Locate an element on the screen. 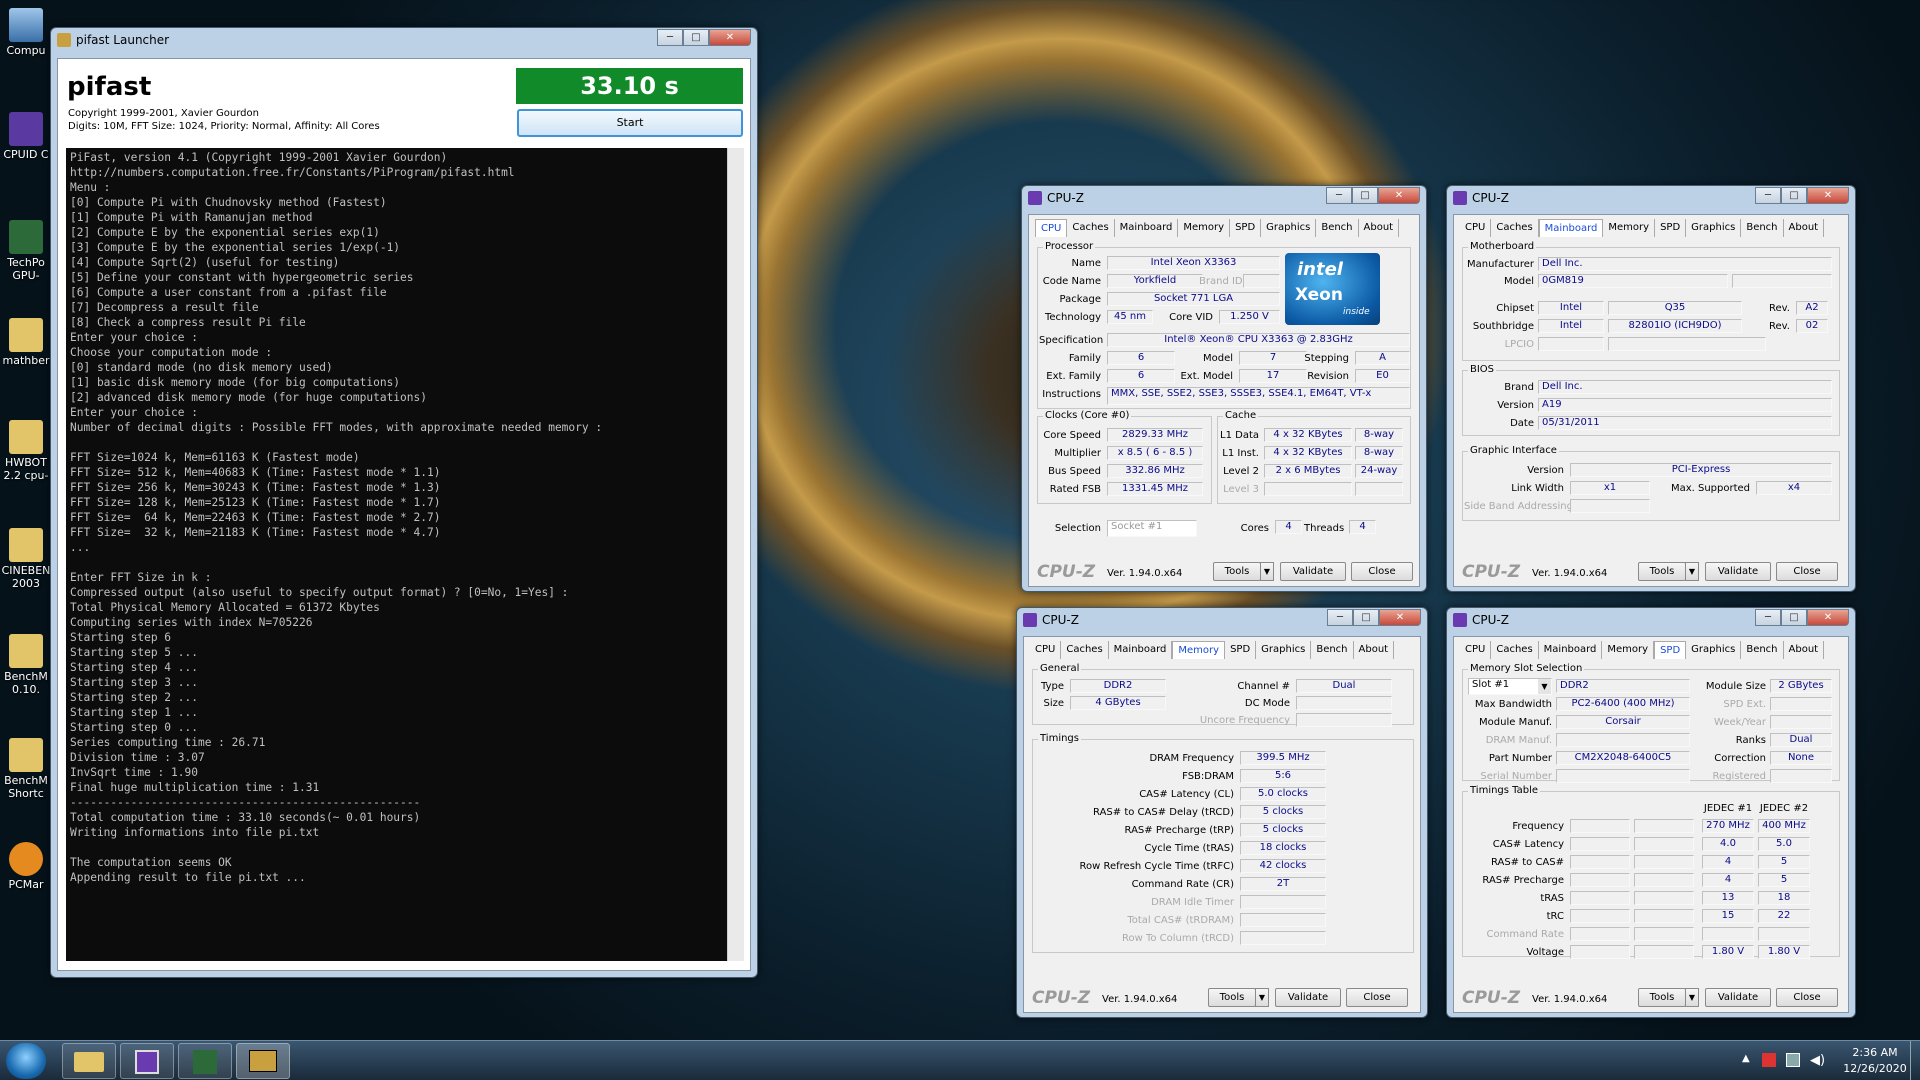 The image size is (1920, 1080). show-desktop-button is located at coordinates (1915, 1060).